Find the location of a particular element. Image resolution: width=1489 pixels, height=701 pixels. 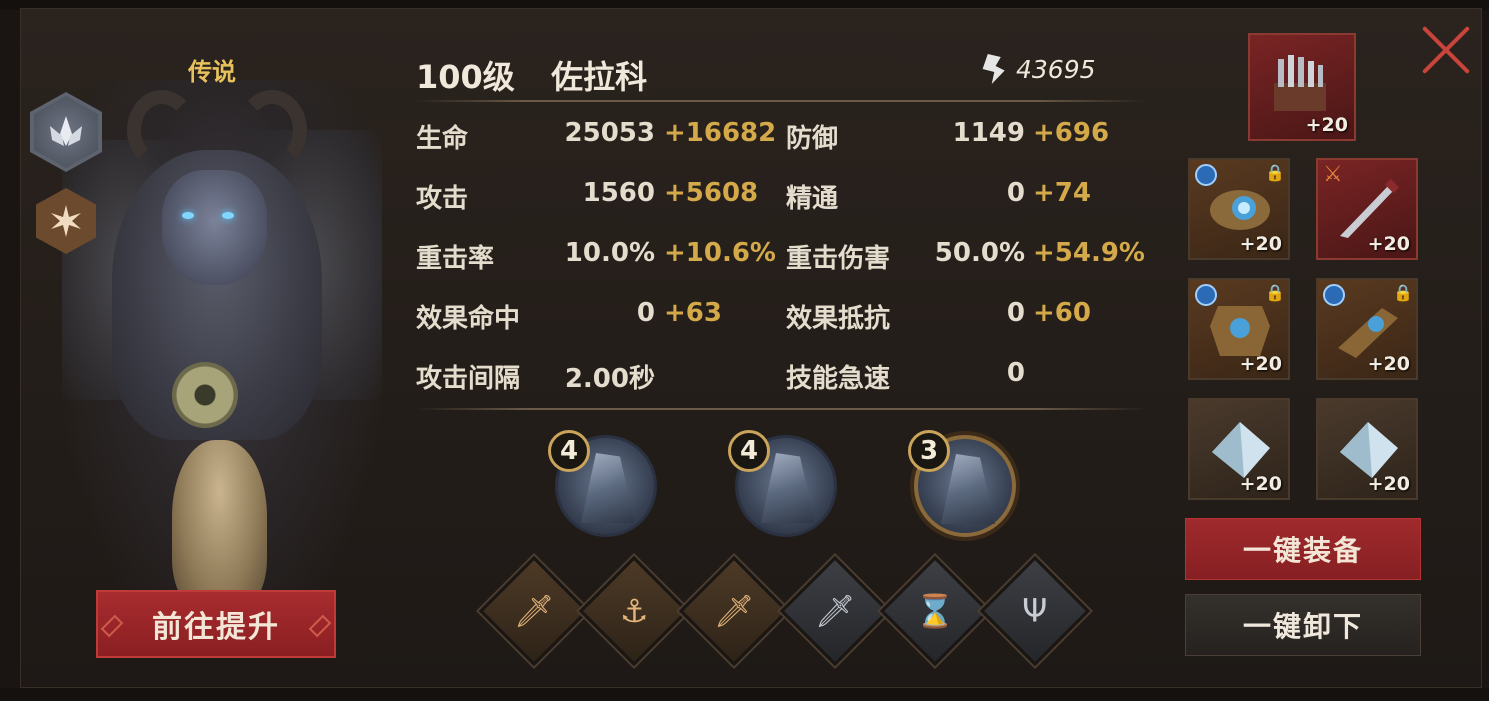

hero-name: 佐拉科 is located at coordinates (599, 77).